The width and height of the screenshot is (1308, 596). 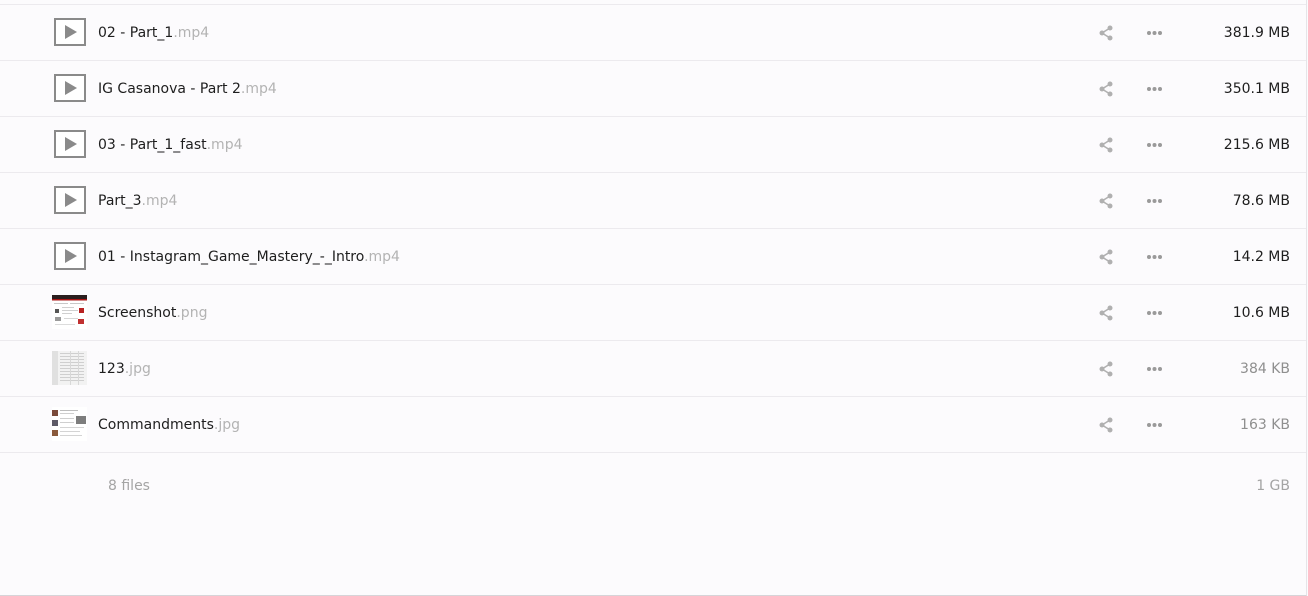 I want to click on file-name: Part_3.mp4, so click(x=137, y=201).